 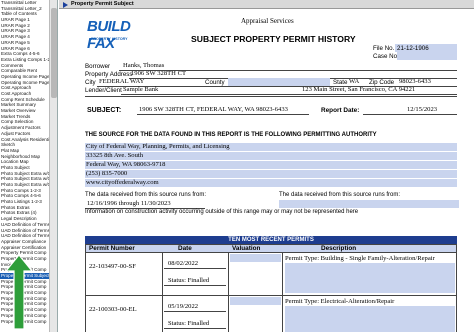 I want to click on report-date-label: Report Date:, so click(x=340, y=110).